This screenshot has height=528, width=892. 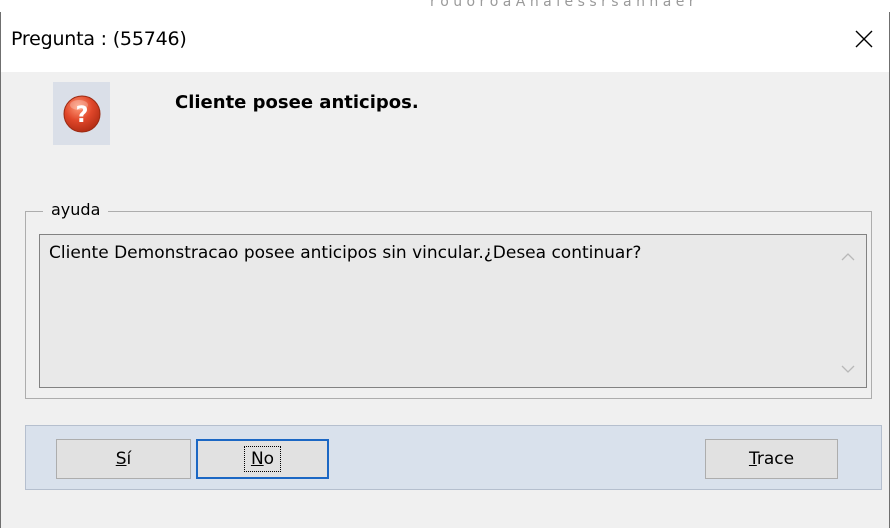 I want to click on question-icon: ?, so click(x=81, y=113).